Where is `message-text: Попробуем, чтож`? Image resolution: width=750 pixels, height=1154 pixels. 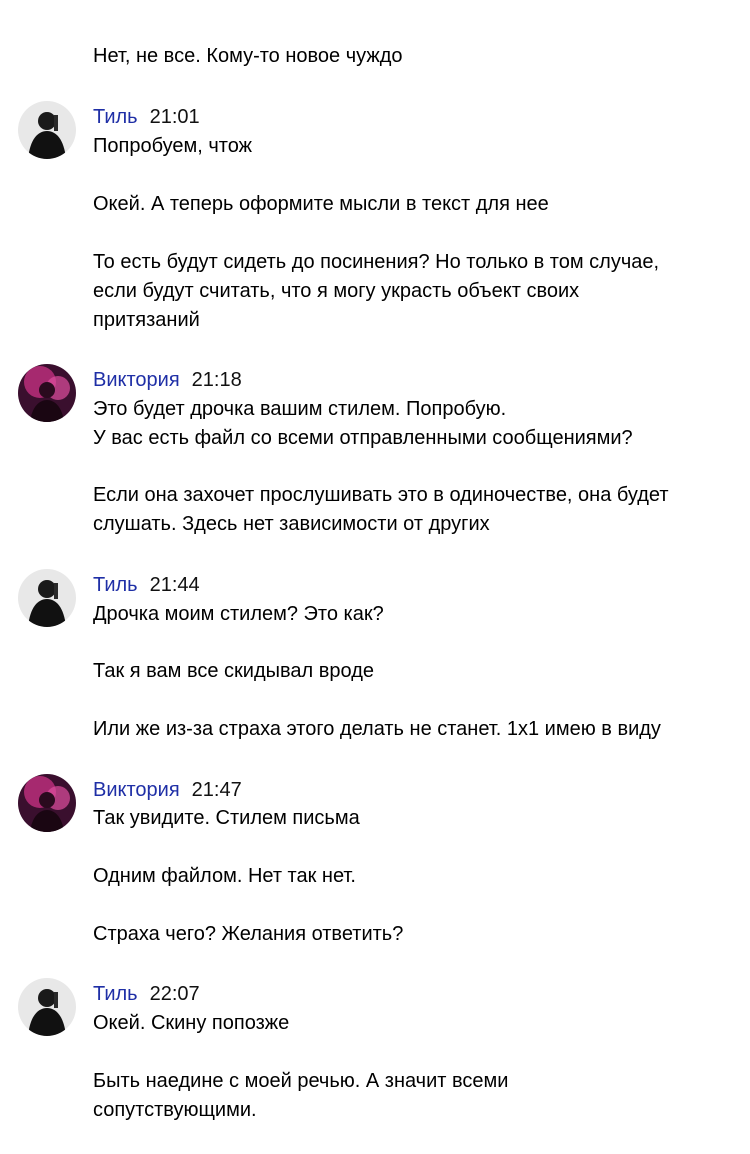
message-text: Попробуем, чтож is located at coordinates (172, 146).